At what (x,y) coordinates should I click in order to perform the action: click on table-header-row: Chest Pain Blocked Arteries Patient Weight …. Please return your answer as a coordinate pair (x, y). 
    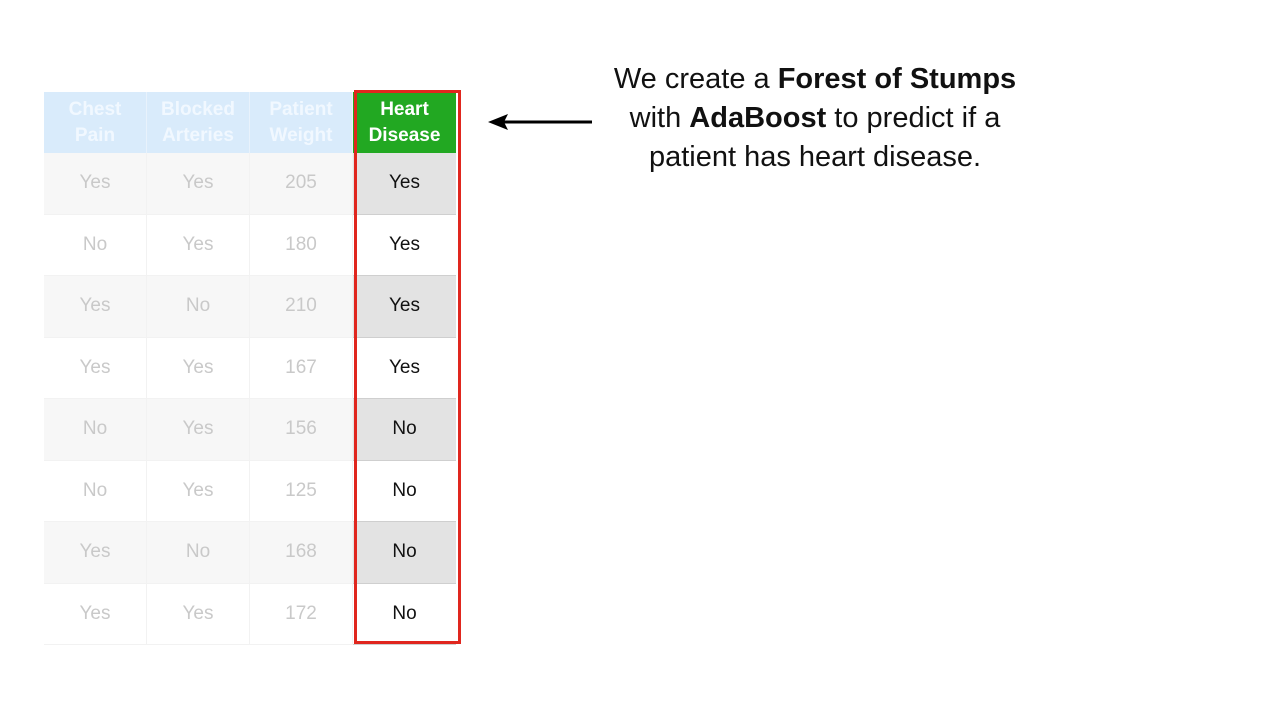
    Looking at the image, I should click on (250, 122).